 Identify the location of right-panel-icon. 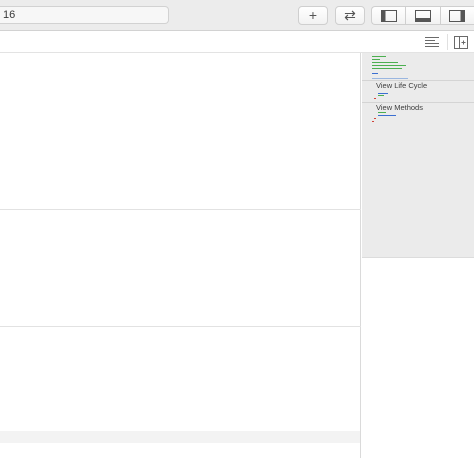
(457, 15).